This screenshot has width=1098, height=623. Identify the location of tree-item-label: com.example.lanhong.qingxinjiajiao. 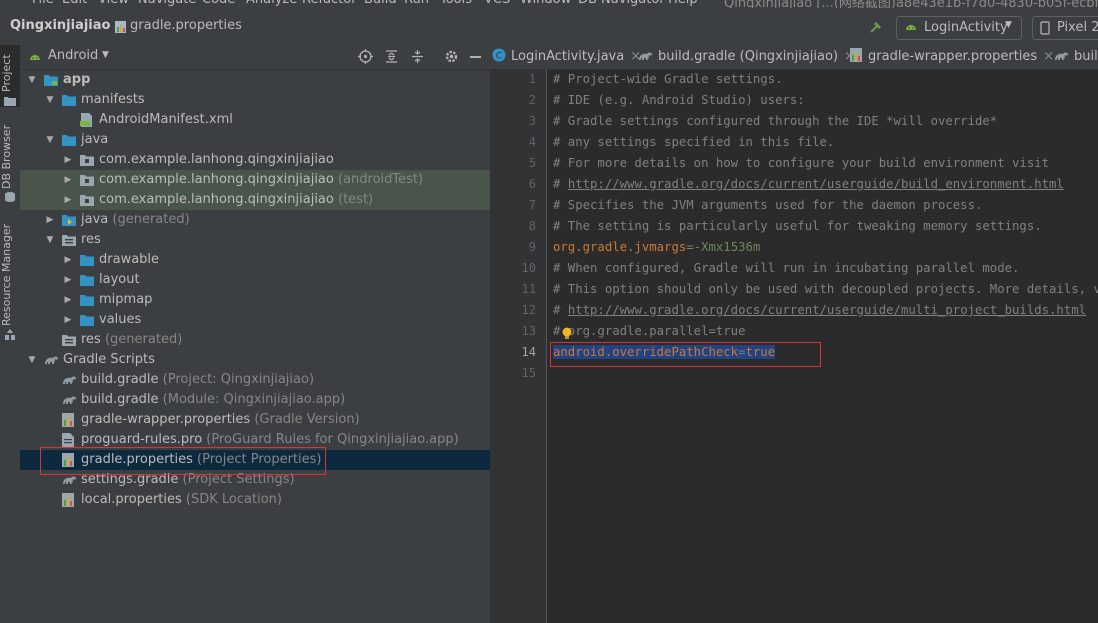
(216, 199).